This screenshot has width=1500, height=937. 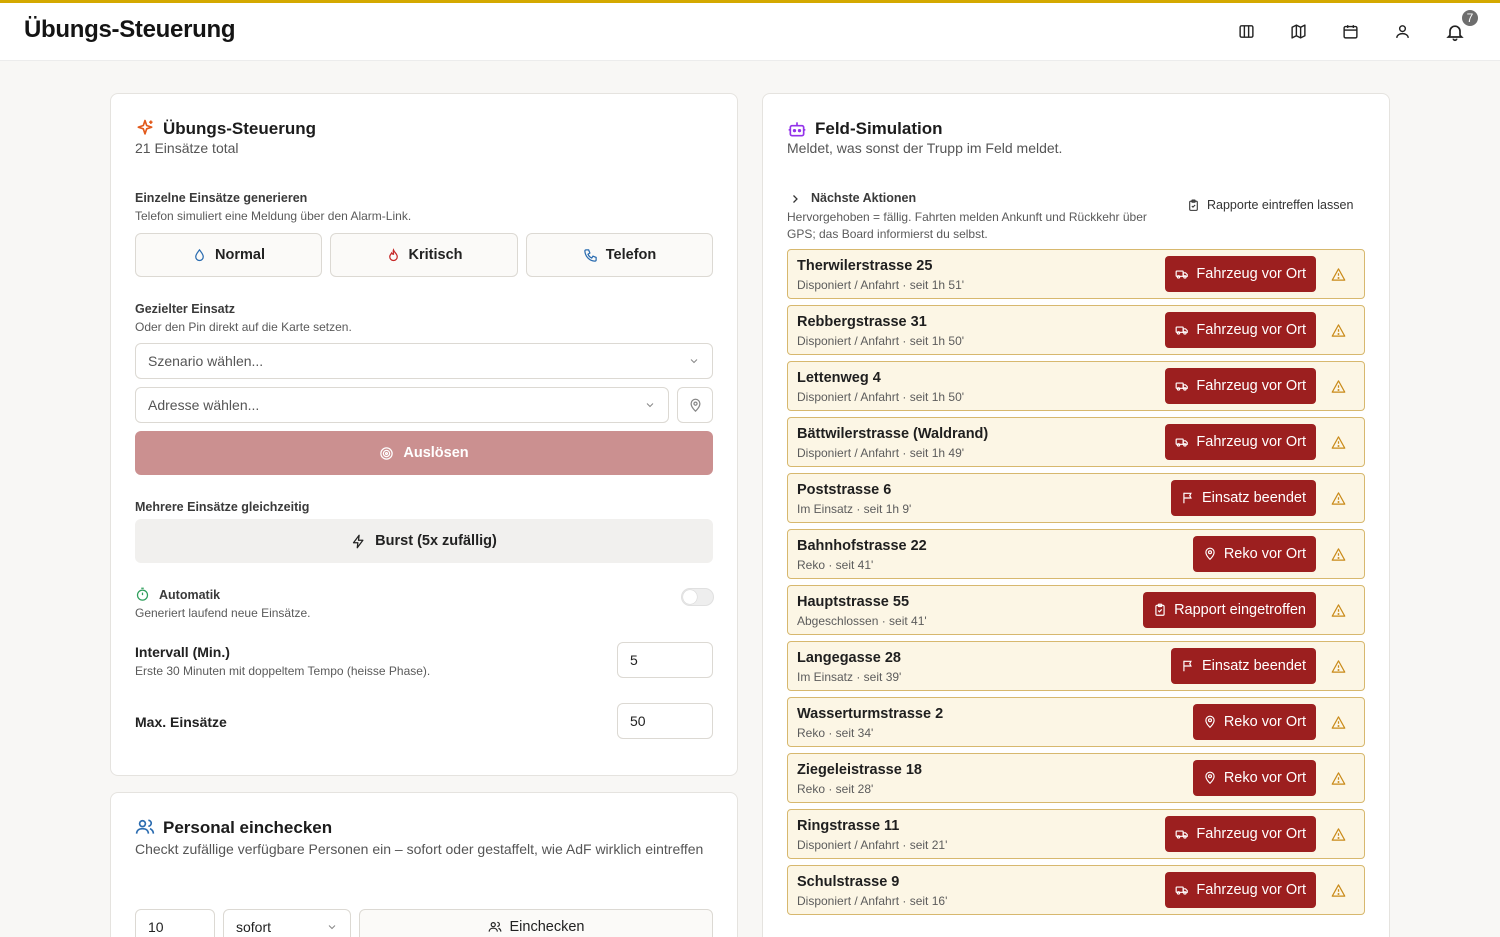 I want to click on burst-button: Burst (5x zufällig), so click(x=424, y=541).